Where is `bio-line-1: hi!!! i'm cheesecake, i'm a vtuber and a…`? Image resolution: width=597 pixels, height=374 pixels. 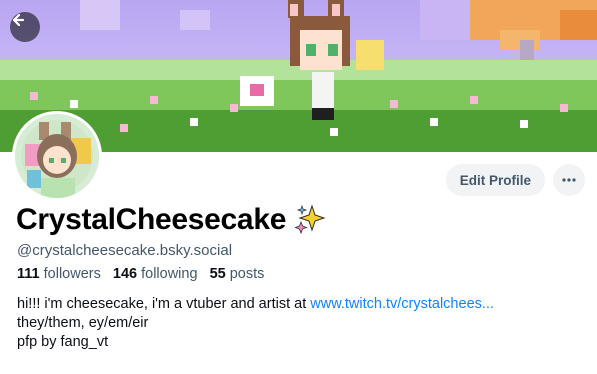
bio-line-1: hi!!! i'm cheesecake, i'm a vtuber and a… is located at coordinates (255, 304).